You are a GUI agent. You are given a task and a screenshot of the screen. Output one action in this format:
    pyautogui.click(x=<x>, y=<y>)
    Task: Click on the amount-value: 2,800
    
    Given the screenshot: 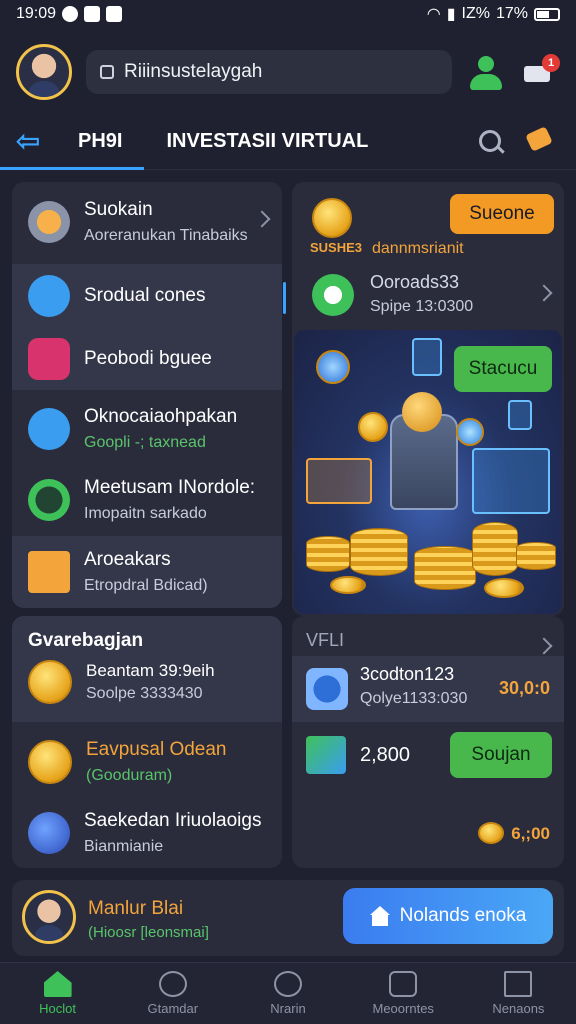 What is the action you would take?
    pyautogui.click(x=385, y=755)
    